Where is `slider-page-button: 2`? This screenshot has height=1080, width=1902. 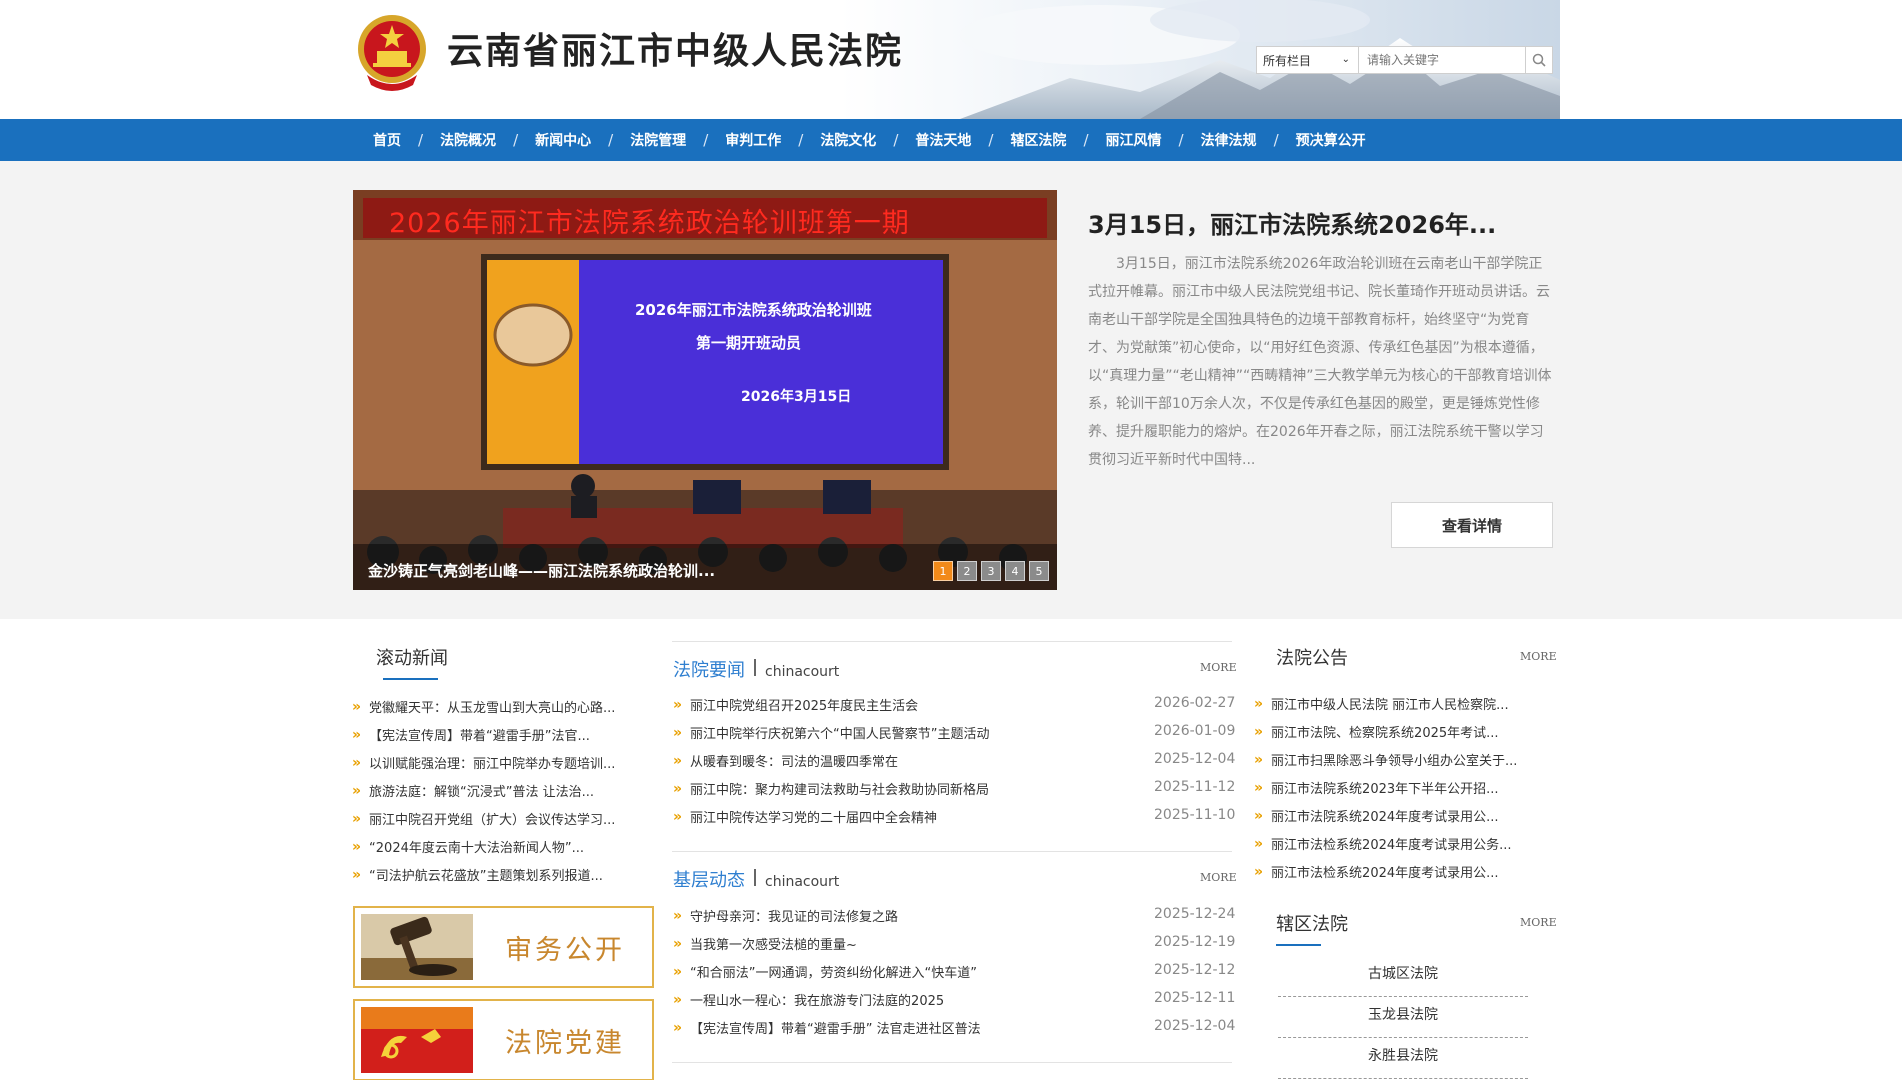 slider-page-button: 2 is located at coordinates (967, 571).